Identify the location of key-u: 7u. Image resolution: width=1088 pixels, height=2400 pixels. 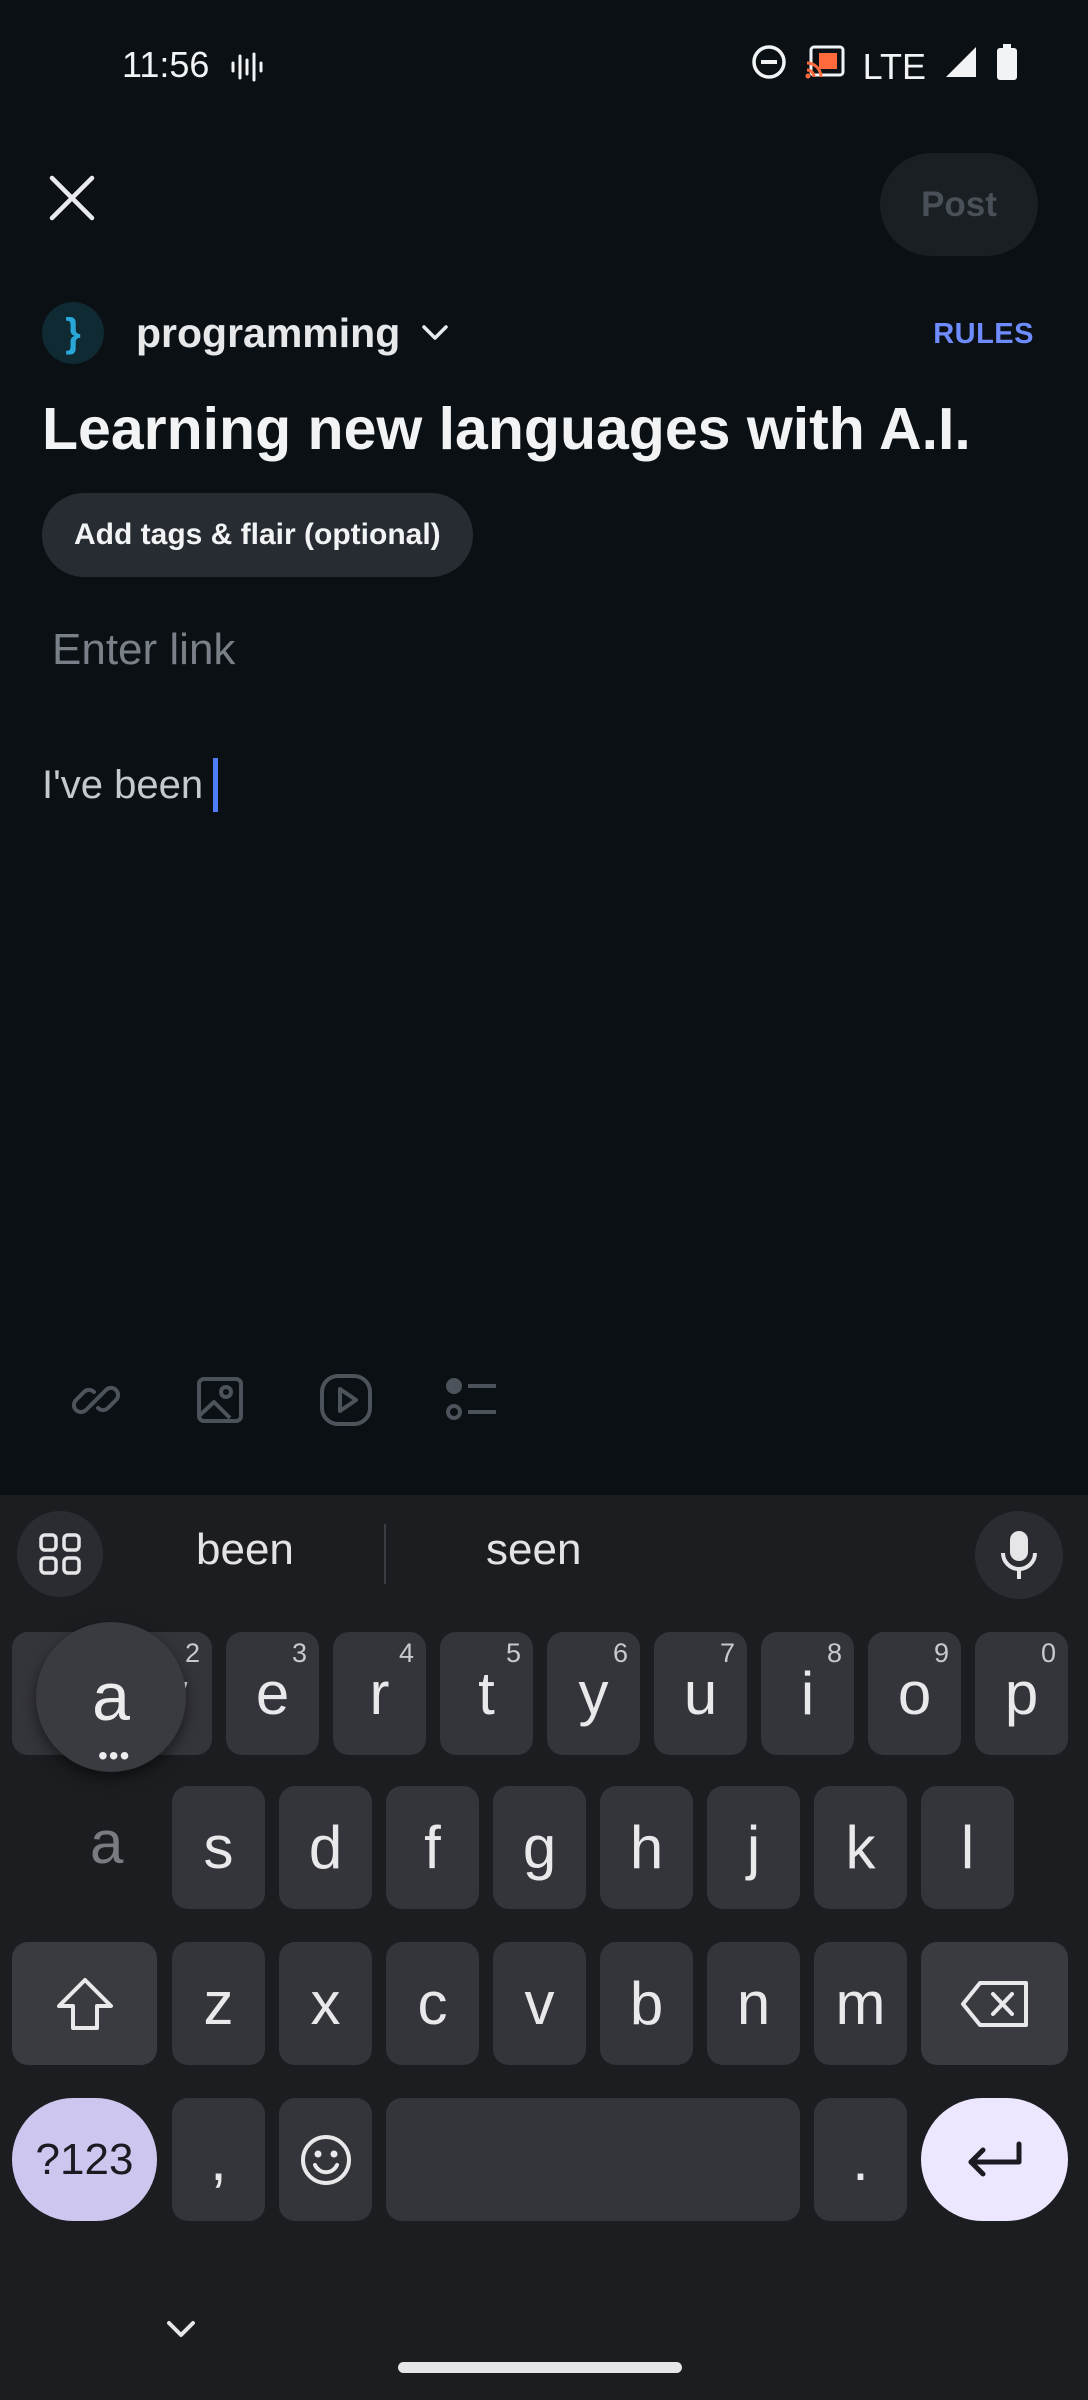
(700, 1693).